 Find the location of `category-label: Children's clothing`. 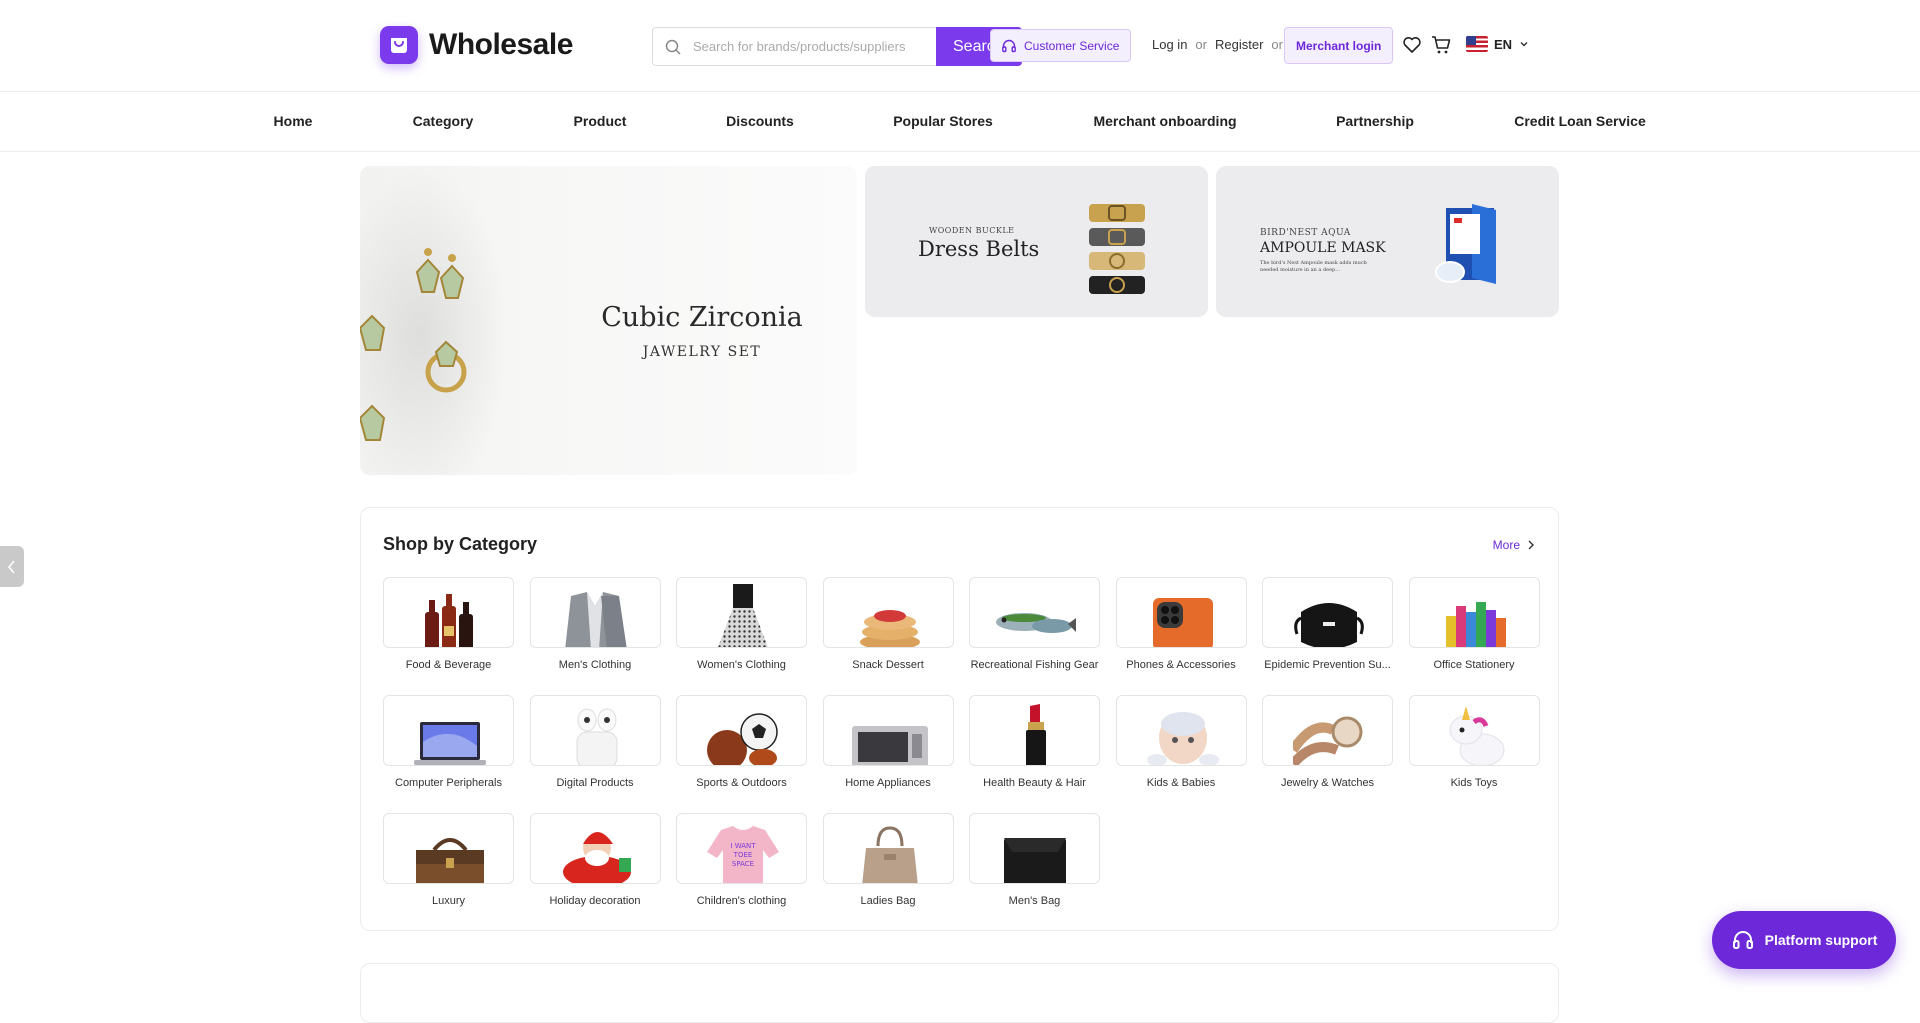

category-label: Children's clothing is located at coordinates (741, 901).